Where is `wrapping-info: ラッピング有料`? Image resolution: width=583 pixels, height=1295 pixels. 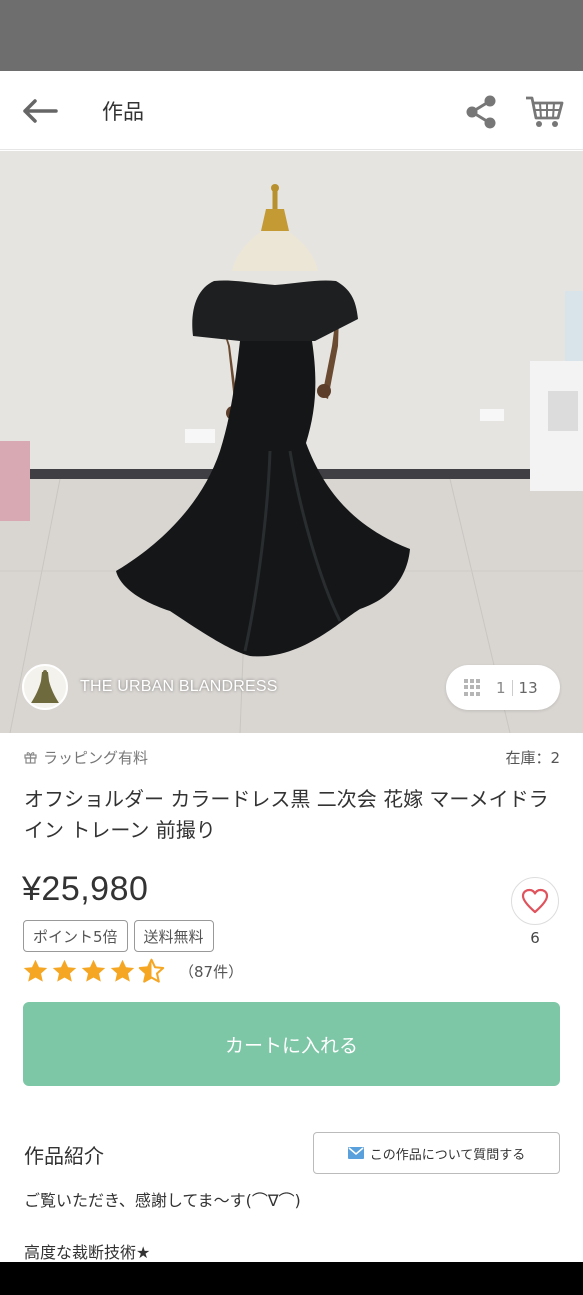
wrapping-info: ラッピング有料 is located at coordinates (86, 757).